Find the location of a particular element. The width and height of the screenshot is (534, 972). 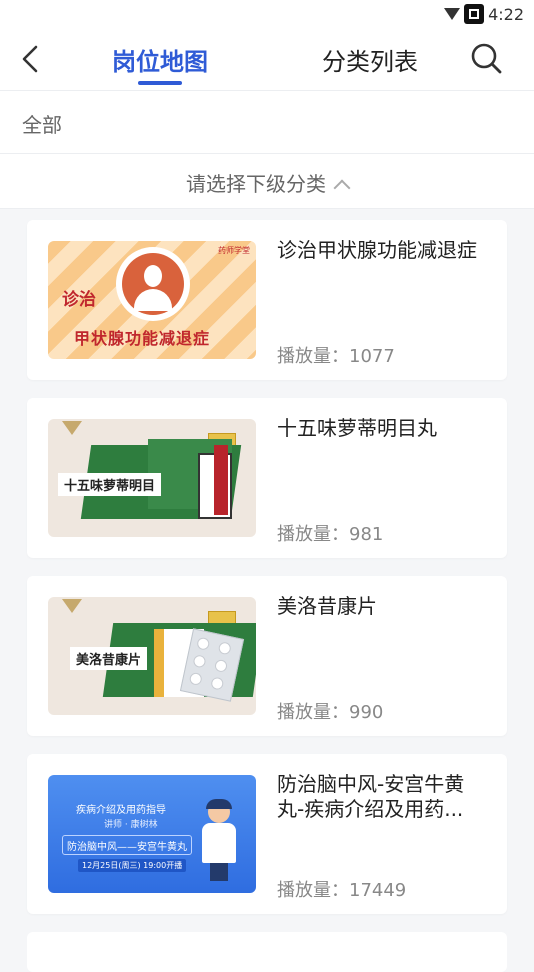

tab-job-map: 岗位地图 is located at coordinates (160, 63).